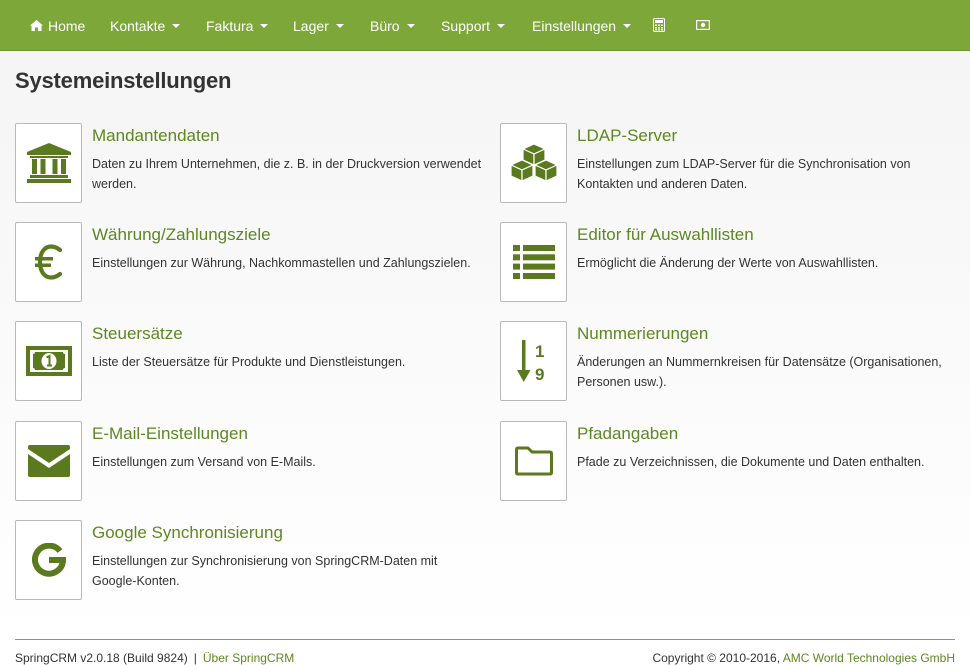  What do you see at coordinates (187, 533) in the screenshot?
I see `entry-title-link: Google Synchronisierung` at bounding box center [187, 533].